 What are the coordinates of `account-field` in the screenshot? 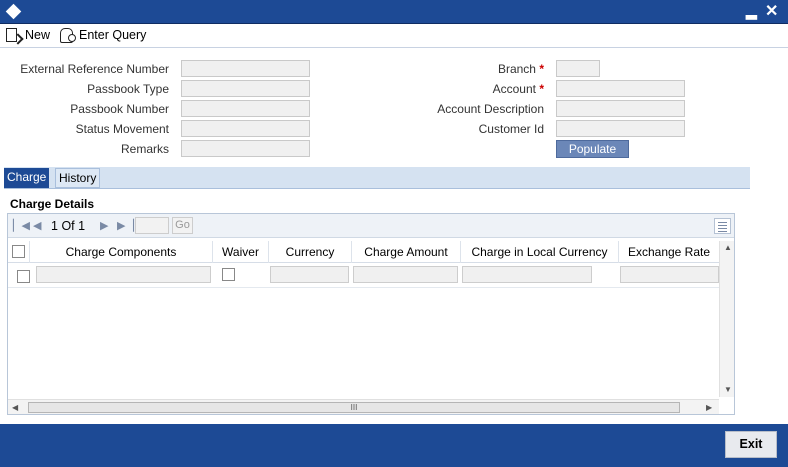 It's located at (620, 88).